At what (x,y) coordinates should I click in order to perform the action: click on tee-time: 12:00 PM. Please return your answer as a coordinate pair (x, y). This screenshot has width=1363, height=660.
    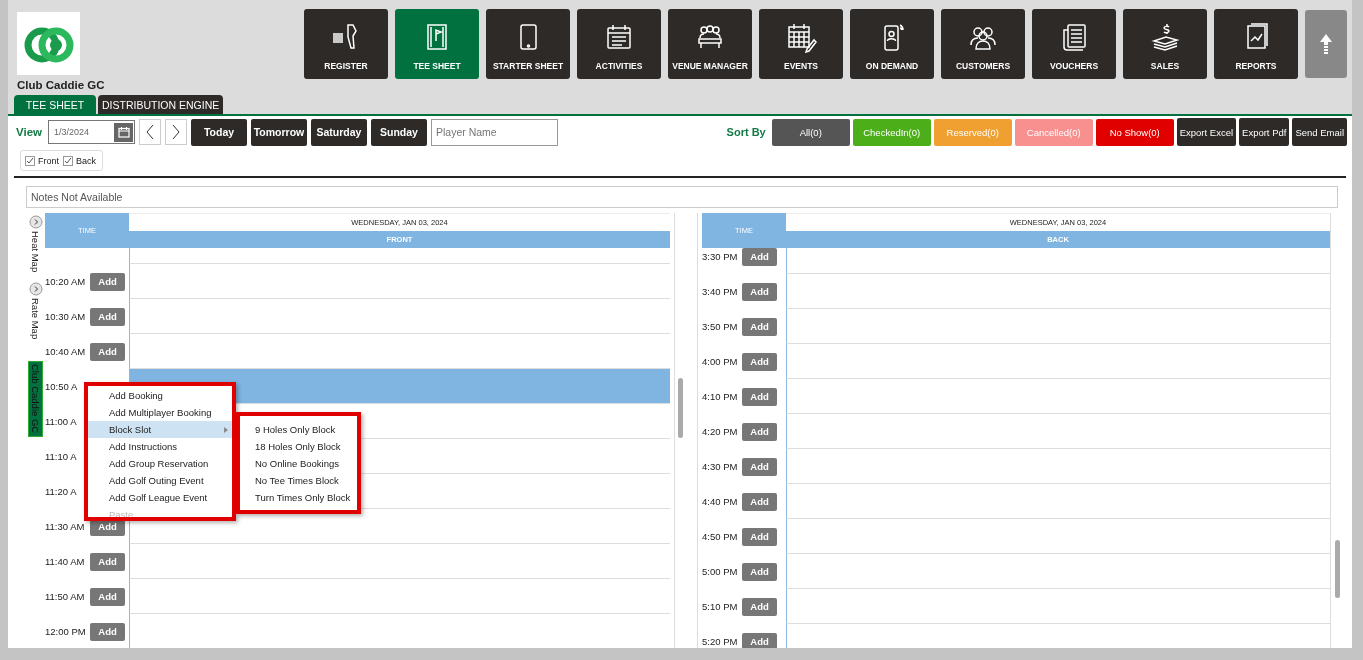
    Looking at the image, I should click on (66, 631).